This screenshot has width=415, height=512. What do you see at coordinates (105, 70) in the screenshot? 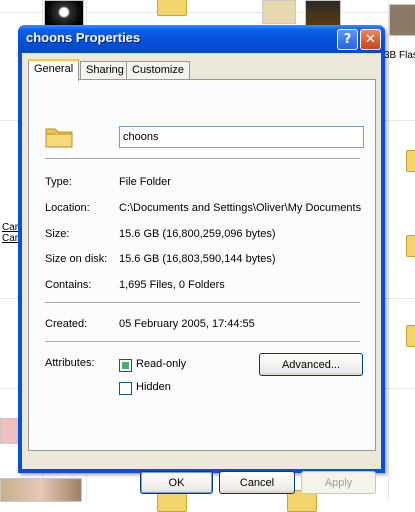
I see `tab-sharing: Sharing` at bounding box center [105, 70].